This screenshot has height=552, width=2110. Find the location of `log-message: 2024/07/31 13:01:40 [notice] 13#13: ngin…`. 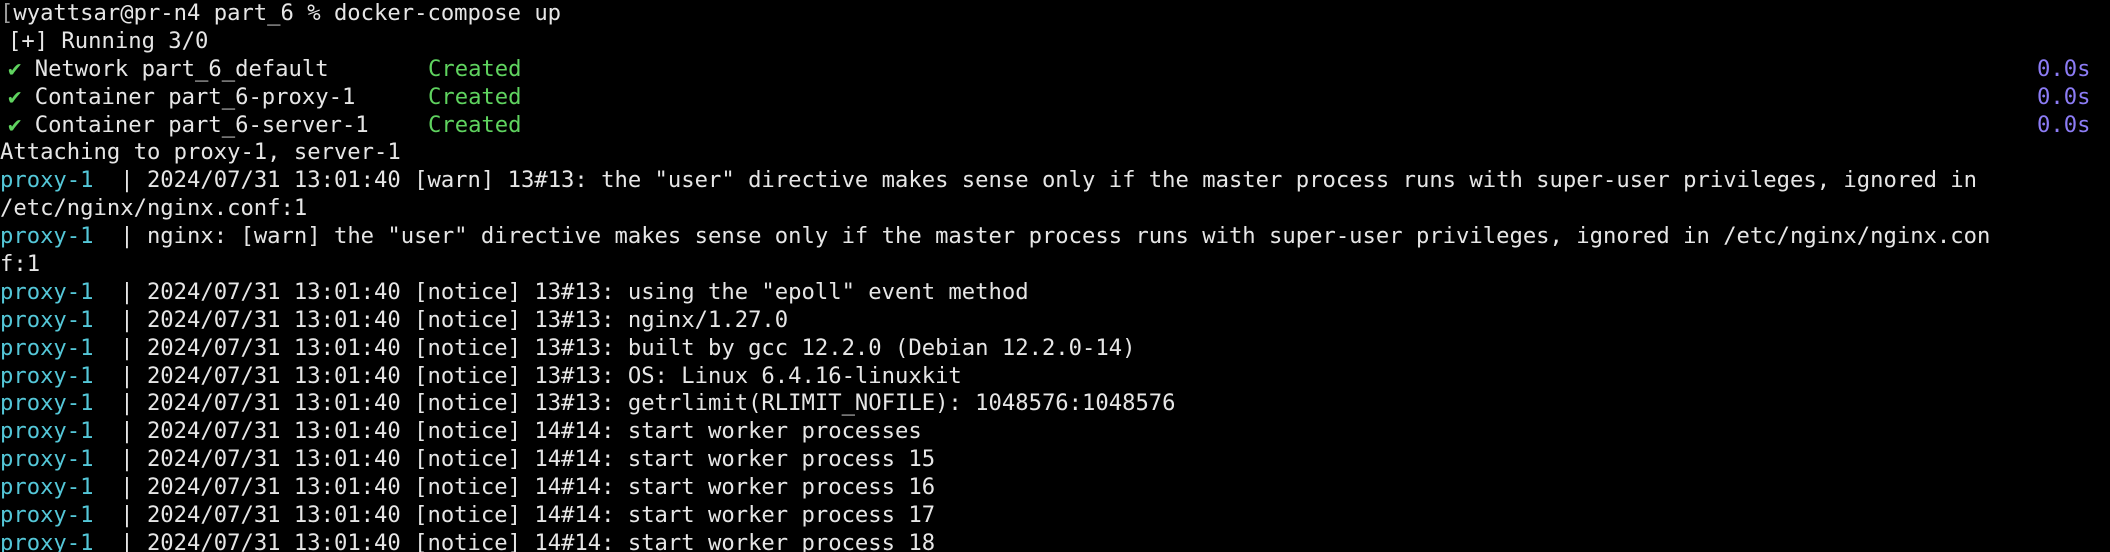

log-message: 2024/07/31 13:01:40 [notice] 13#13: ngin… is located at coordinates (467, 319).